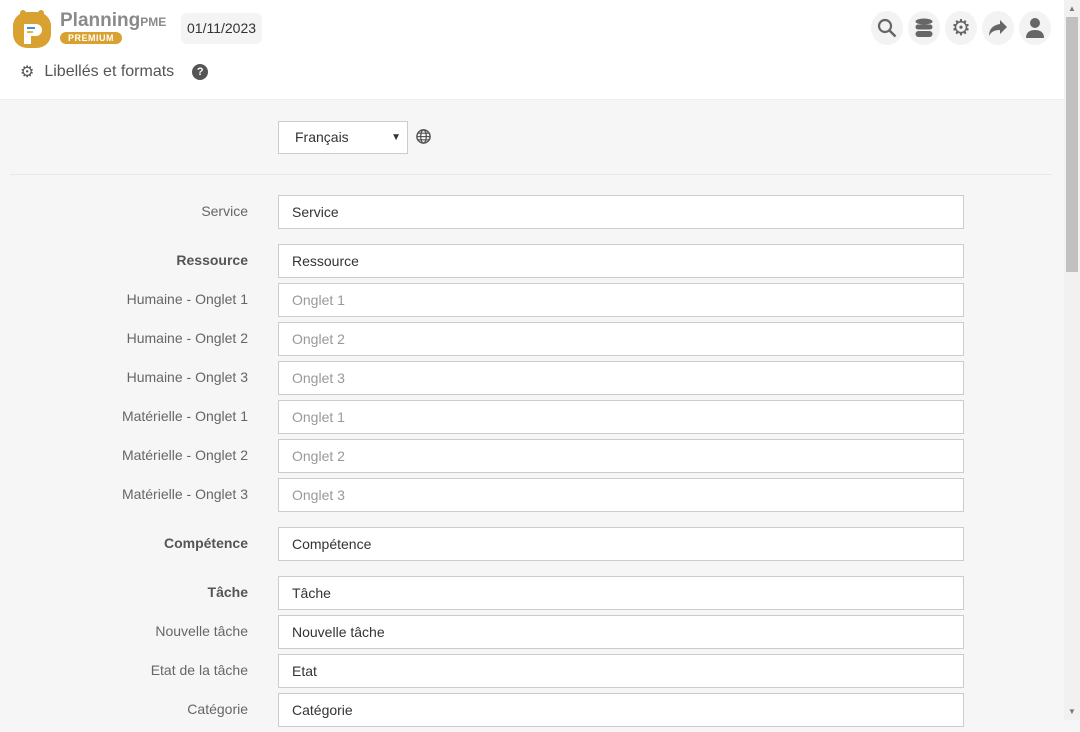  I want to click on form-row: Humaine - Onglet 3 Onglet 3, so click(532, 378).